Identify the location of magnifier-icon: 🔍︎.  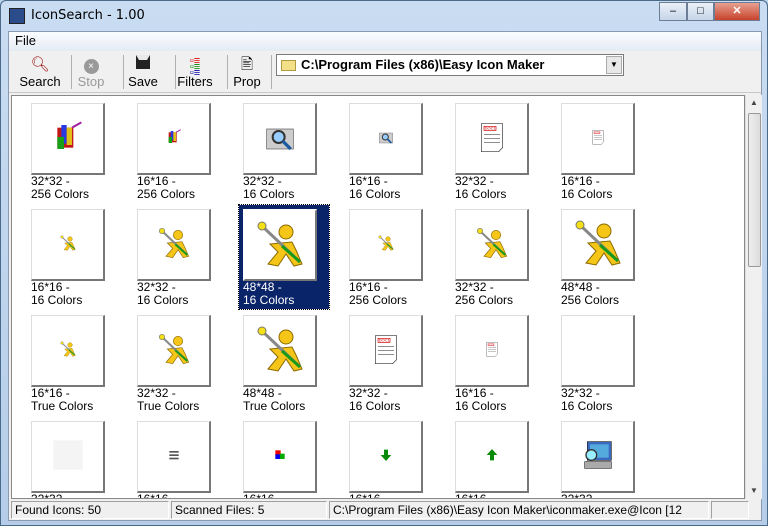
(40, 64).